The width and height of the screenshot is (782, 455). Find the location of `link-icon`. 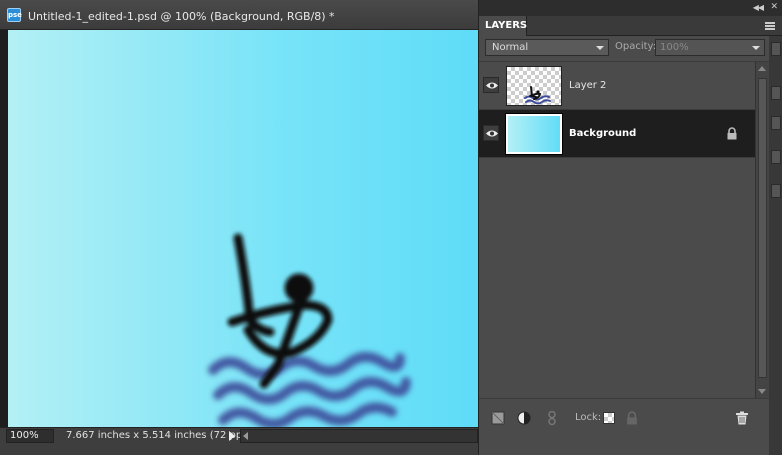

link-icon is located at coordinates (552, 418).